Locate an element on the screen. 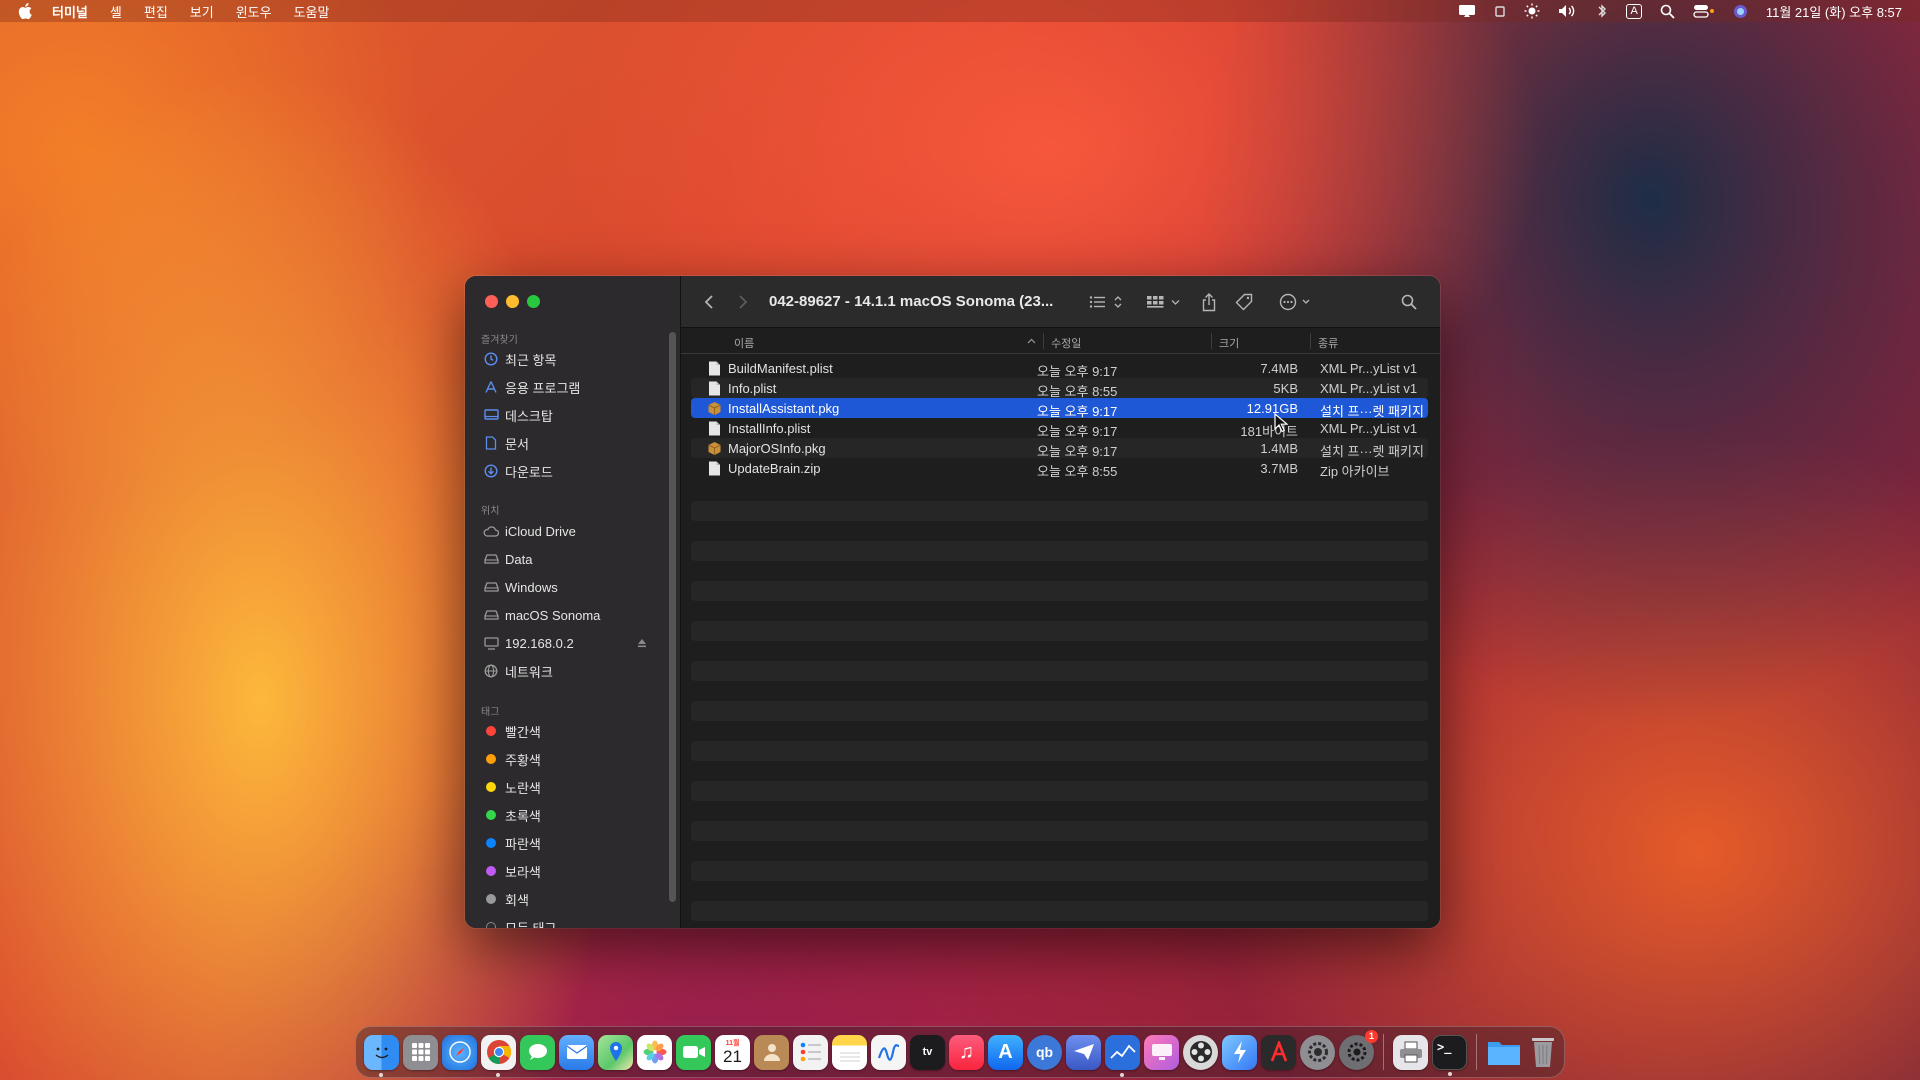 The width and height of the screenshot is (1920, 1080). printer-icon is located at coordinates (1410, 1052).